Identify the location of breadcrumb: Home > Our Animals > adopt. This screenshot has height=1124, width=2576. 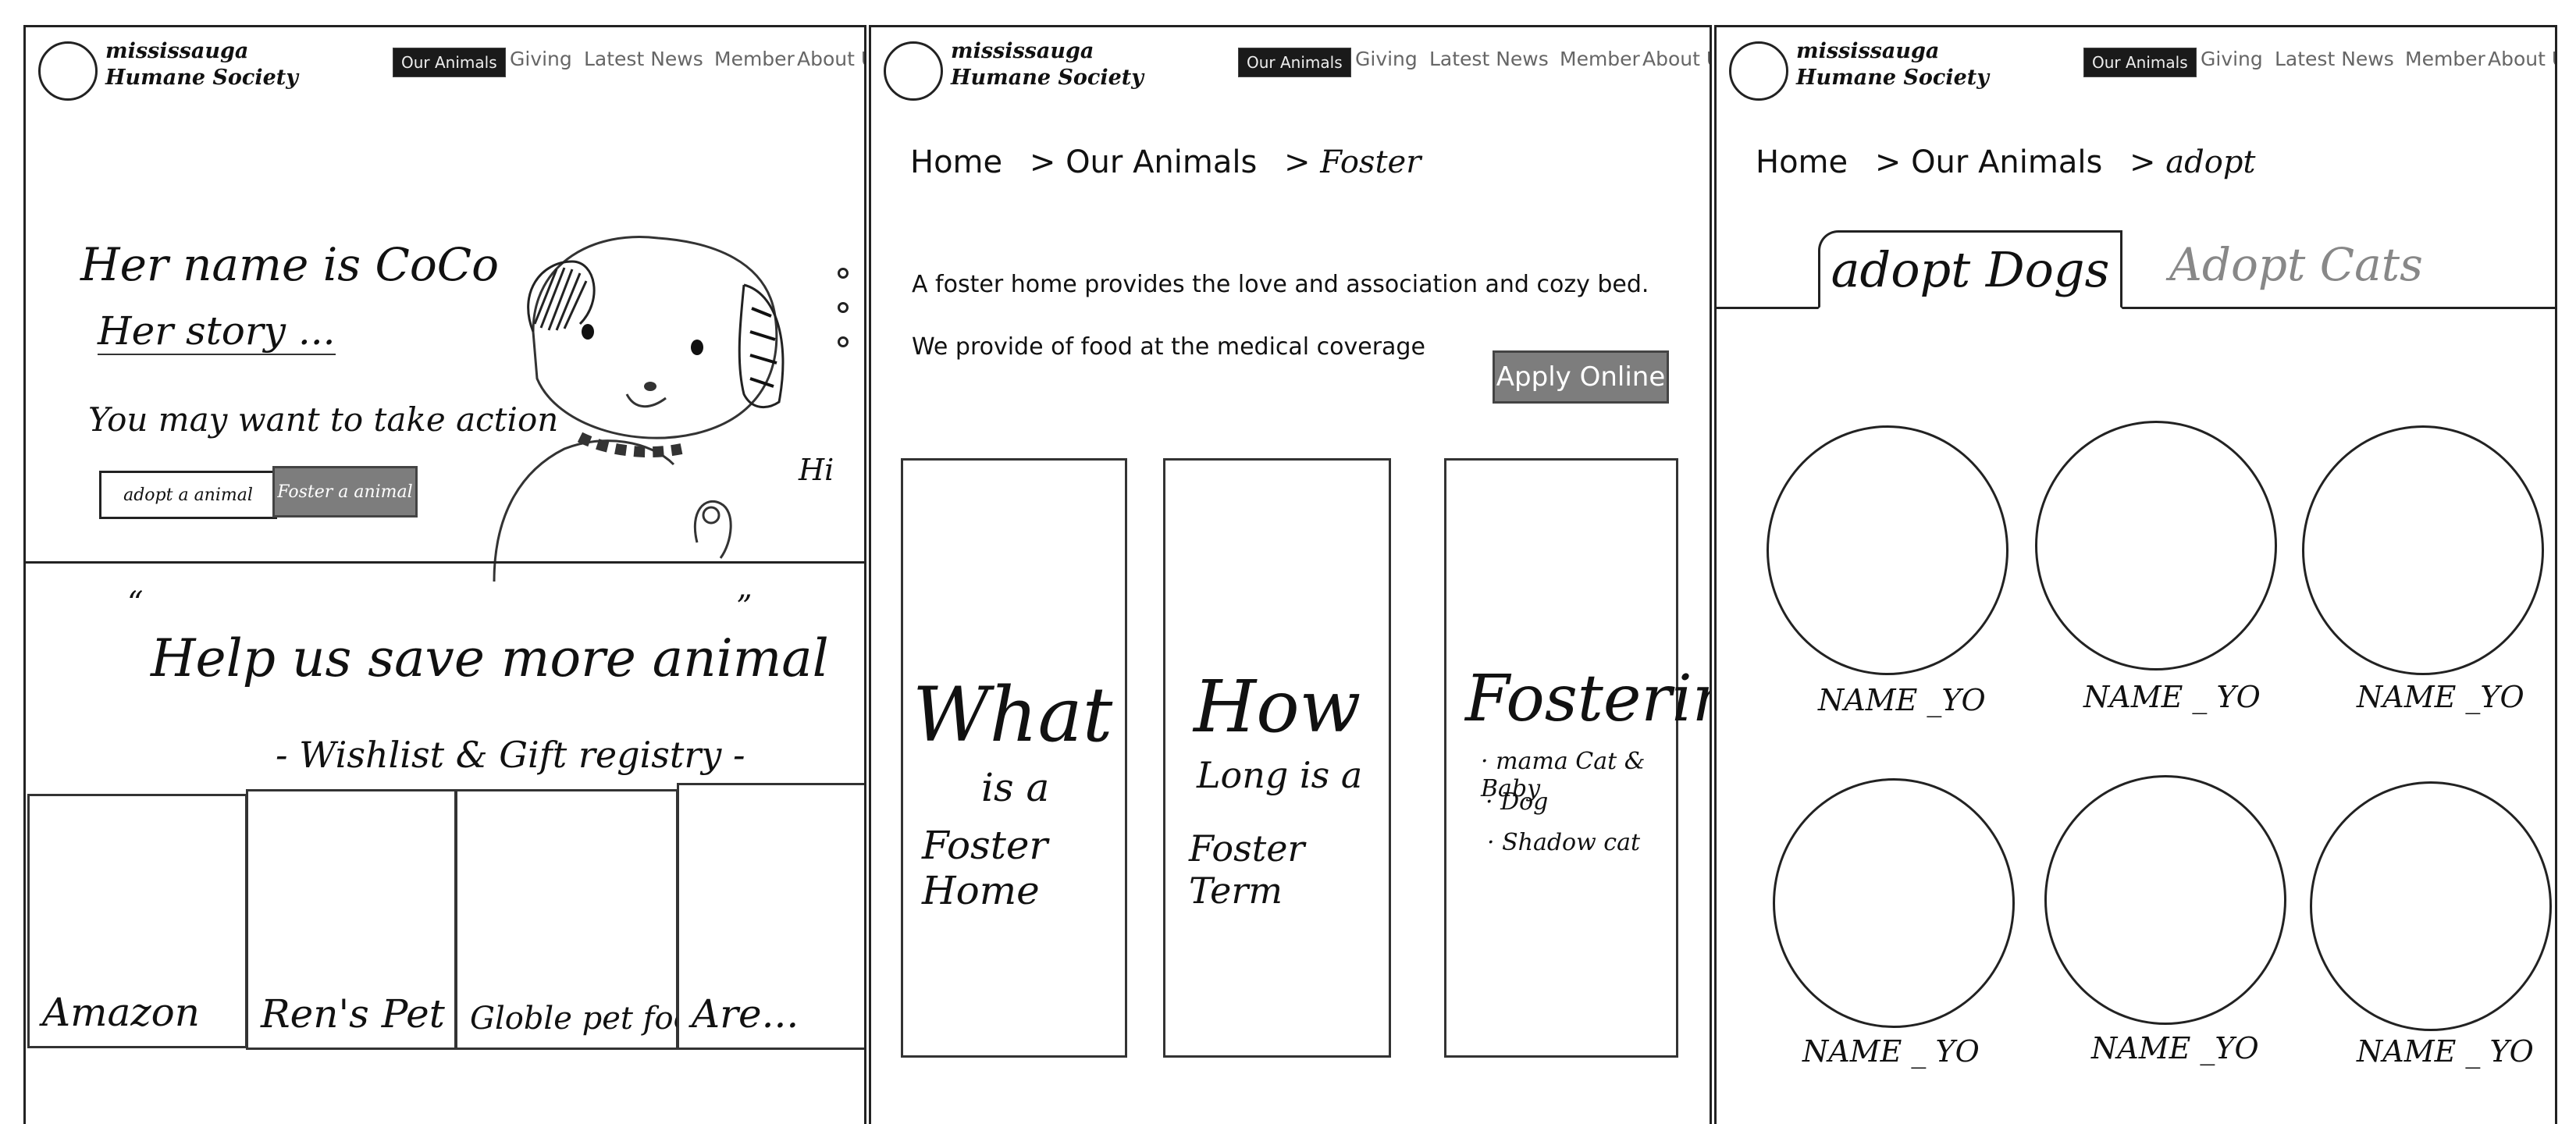
(2015, 162).